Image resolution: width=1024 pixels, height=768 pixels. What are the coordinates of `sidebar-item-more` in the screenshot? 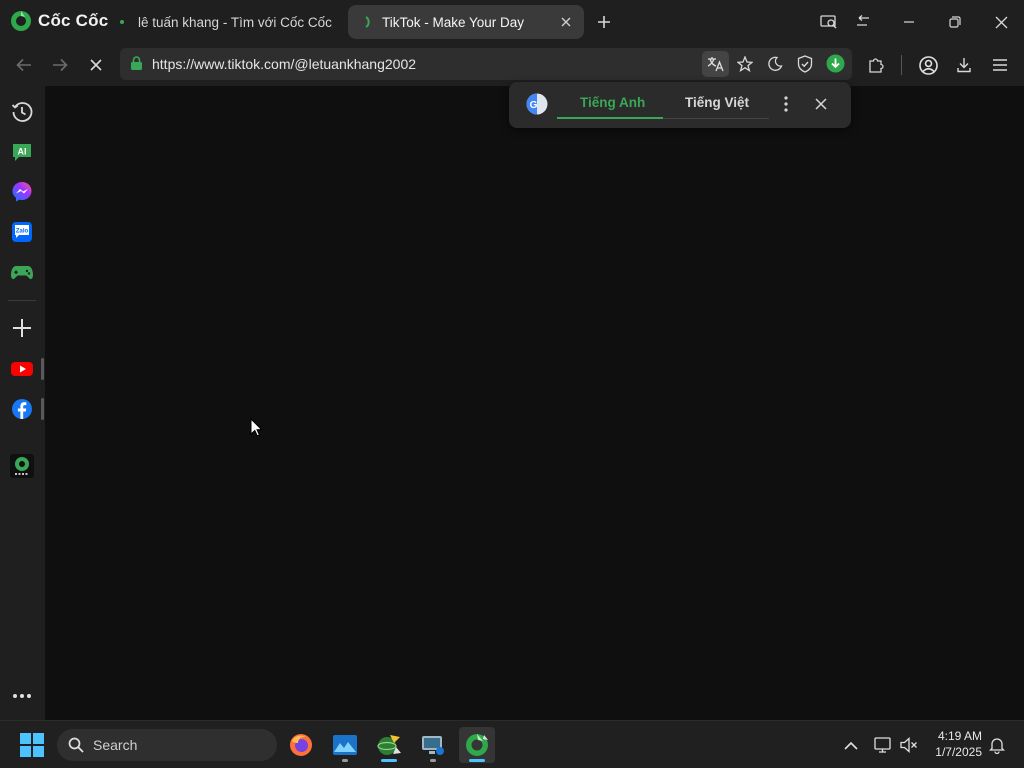 It's located at (22, 696).